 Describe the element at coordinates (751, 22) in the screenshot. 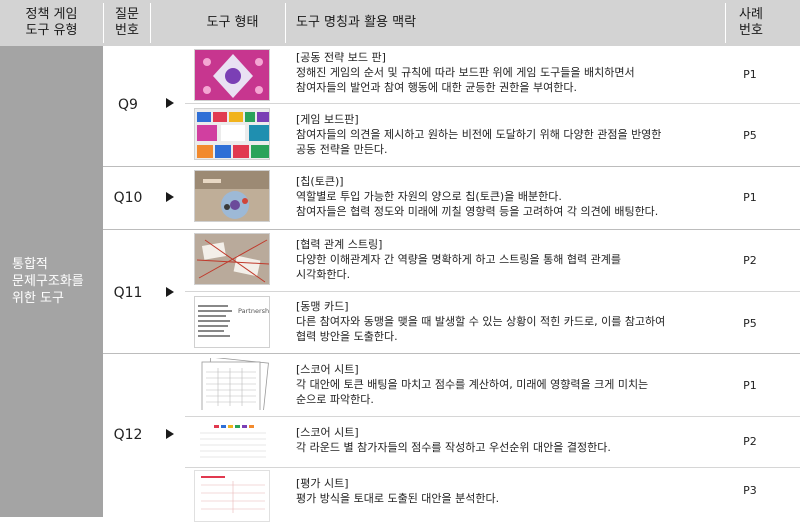

I see `header-case: 사례 번호` at that location.